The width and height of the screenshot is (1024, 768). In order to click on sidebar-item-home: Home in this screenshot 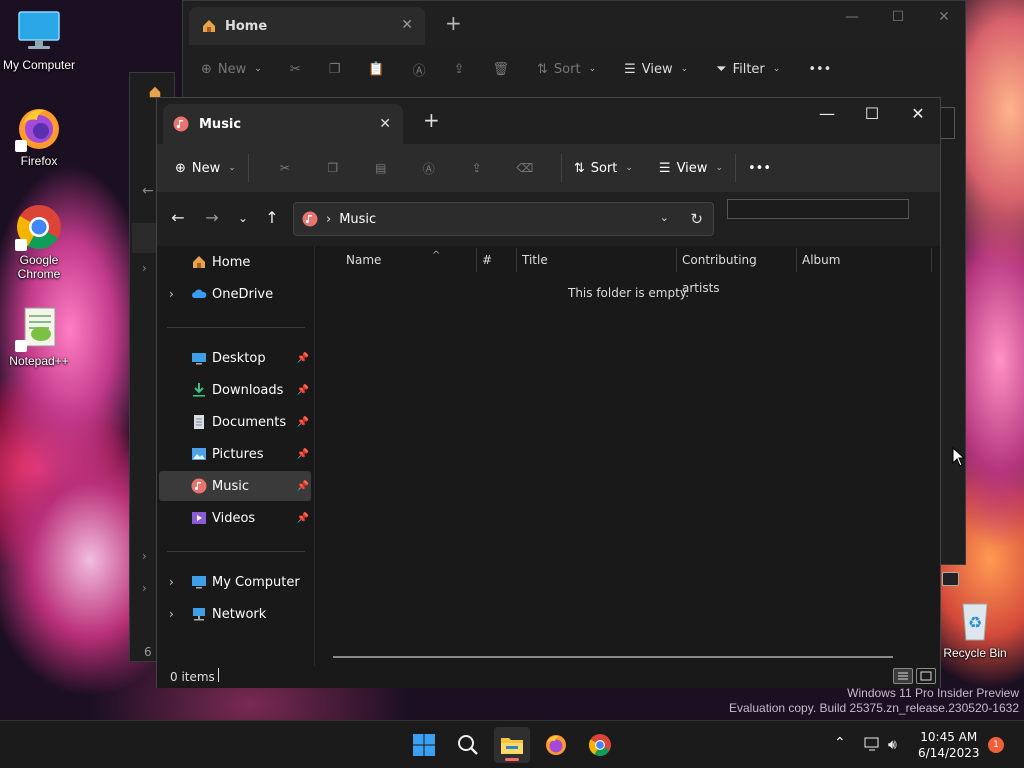, I will do `click(235, 262)`.